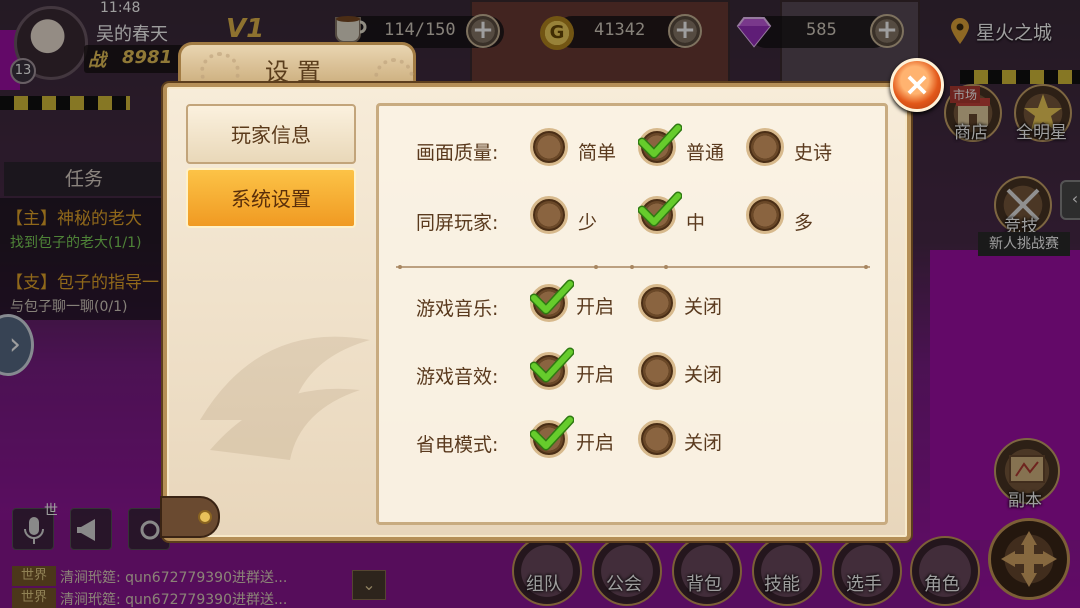 The image size is (1080, 608). What do you see at coordinates (597, 153) in the screenshot?
I see `quality-simple-text: 简单` at bounding box center [597, 153].